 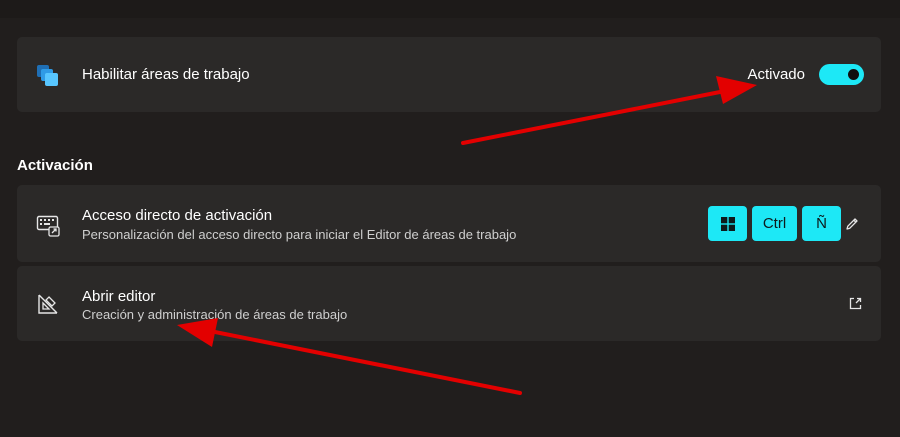 What do you see at coordinates (55, 165) in the screenshot?
I see `section-heading-activation: Activación` at bounding box center [55, 165].